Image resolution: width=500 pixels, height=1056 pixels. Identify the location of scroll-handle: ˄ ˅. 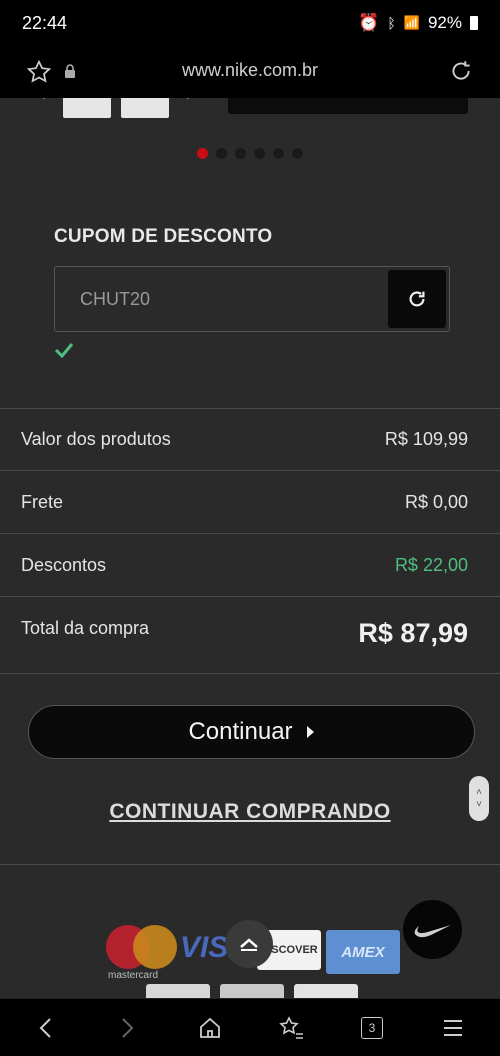
(479, 798).